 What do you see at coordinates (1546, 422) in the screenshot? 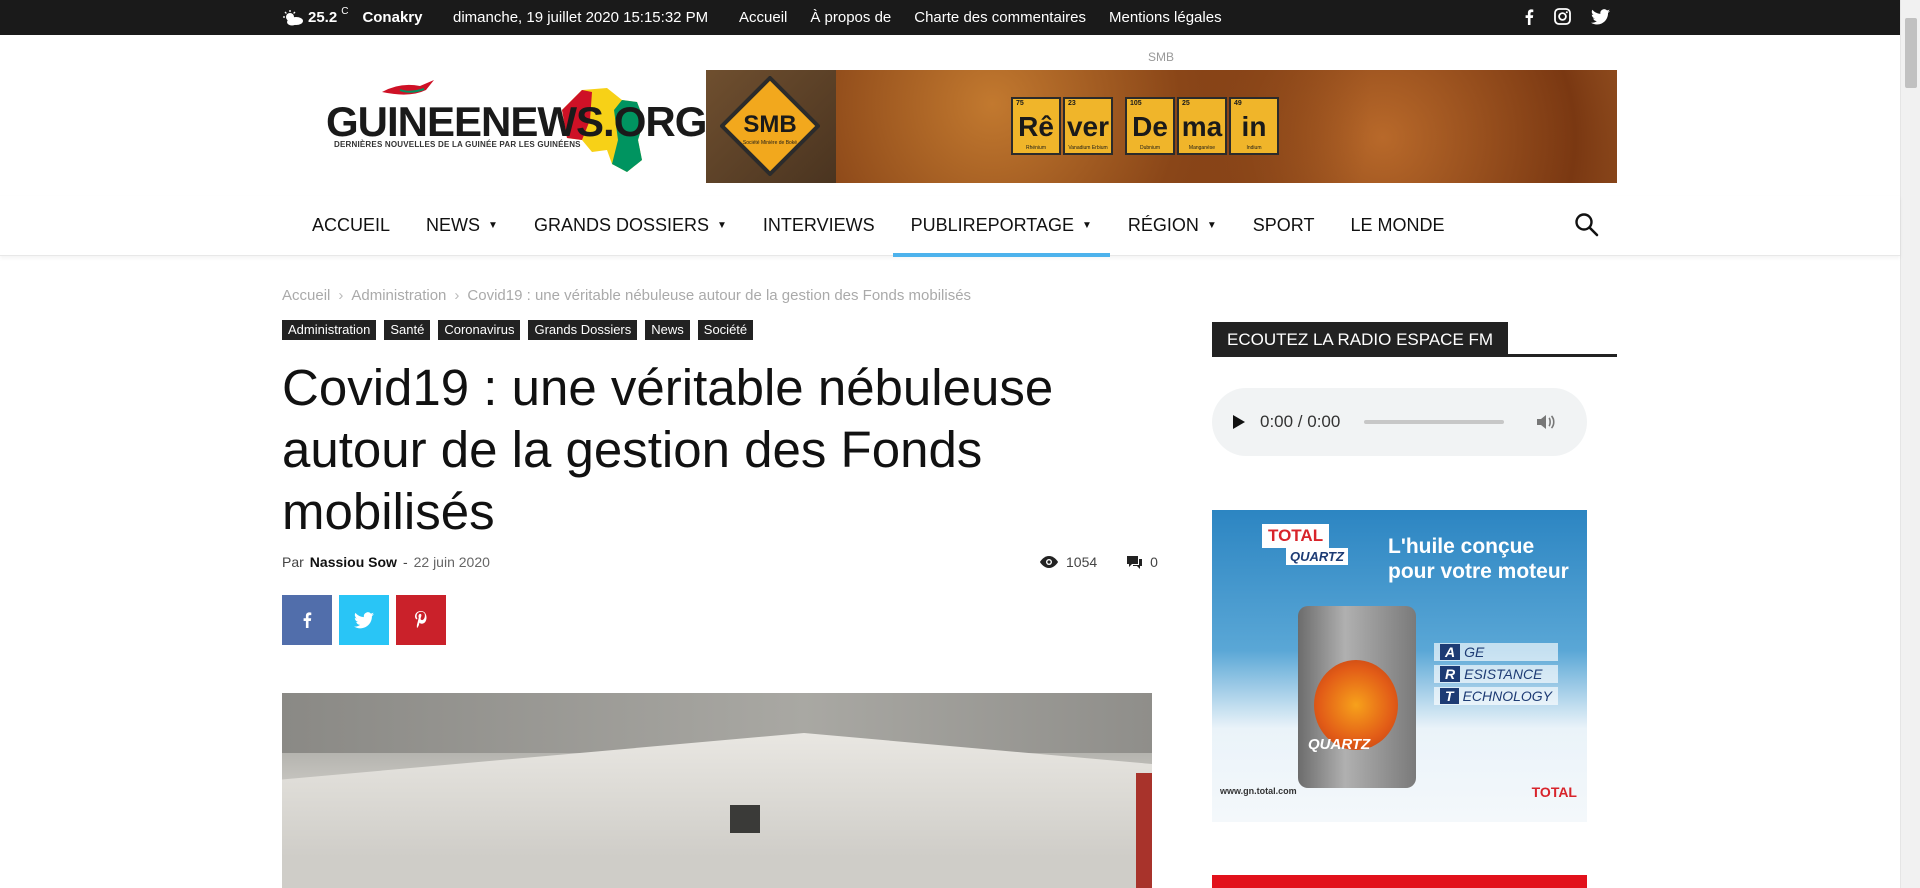
I see `volume-icon` at bounding box center [1546, 422].